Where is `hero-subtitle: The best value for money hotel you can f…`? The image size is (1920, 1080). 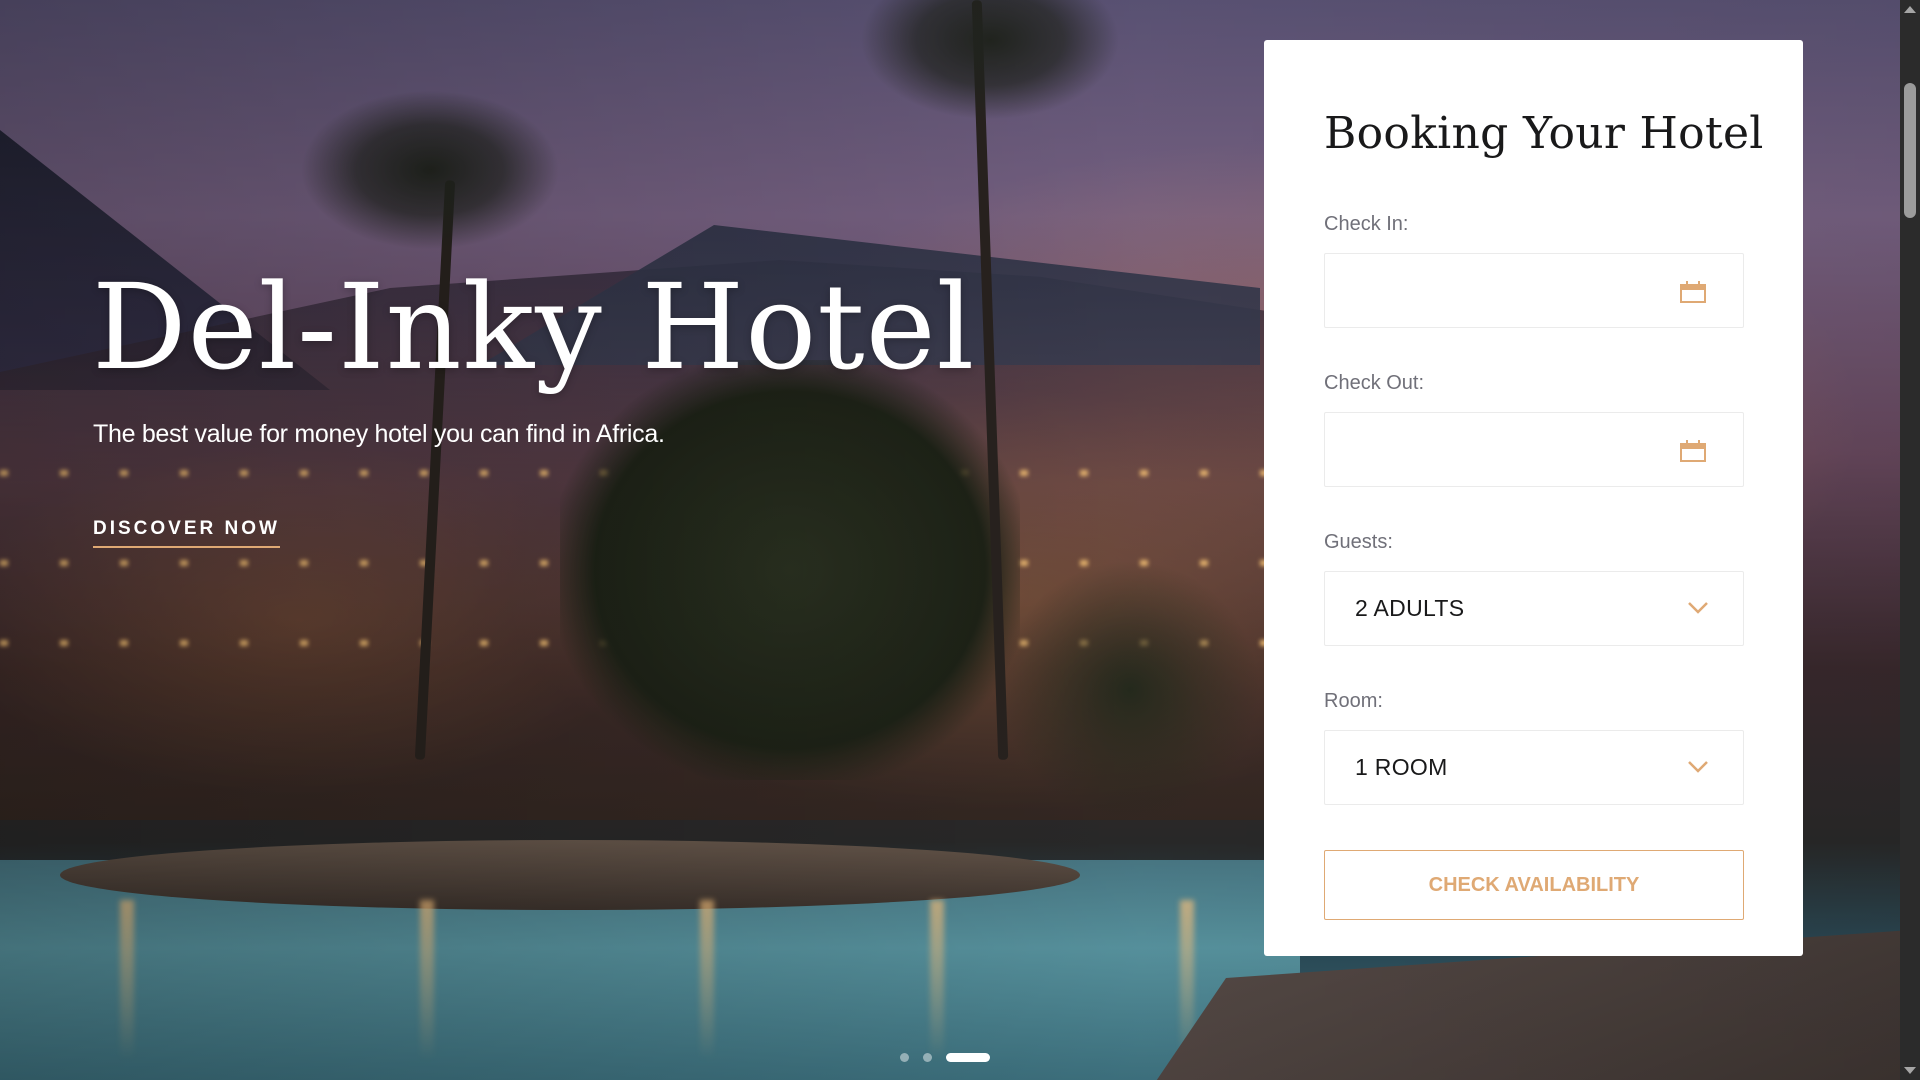
hero-subtitle: The best value for money hotel you can f… is located at coordinates (379, 434).